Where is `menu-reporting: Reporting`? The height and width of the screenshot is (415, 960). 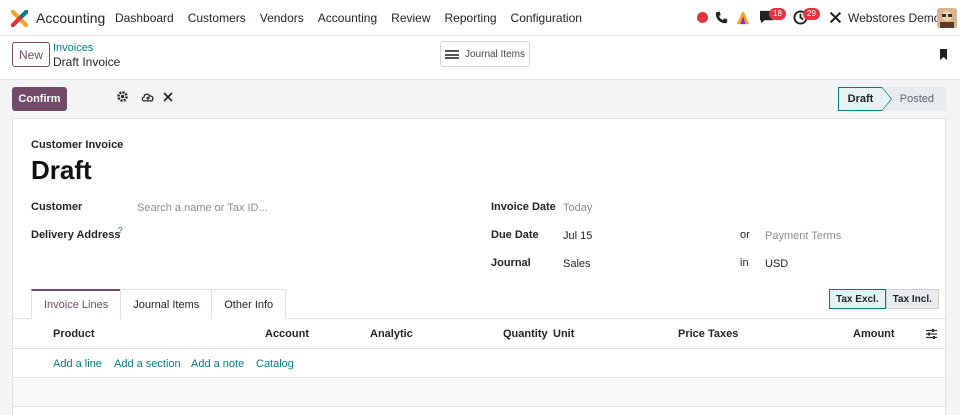 menu-reporting: Reporting is located at coordinates (471, 18).